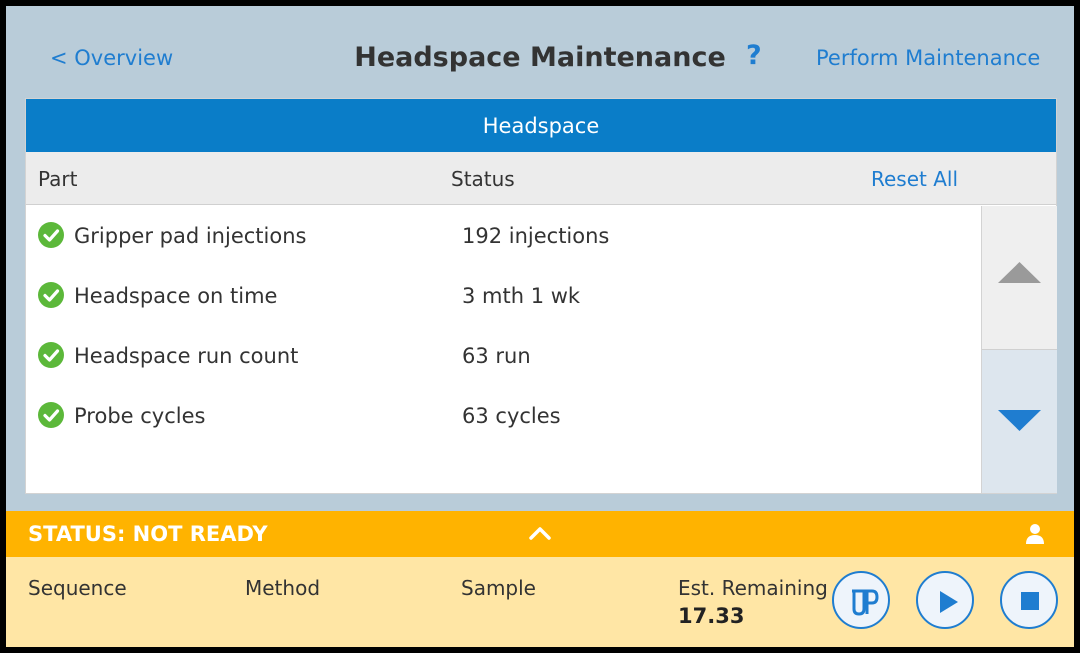 The image size is (1080, 653). I want to click on overview-back-link: < Overview, so click(111, 58).